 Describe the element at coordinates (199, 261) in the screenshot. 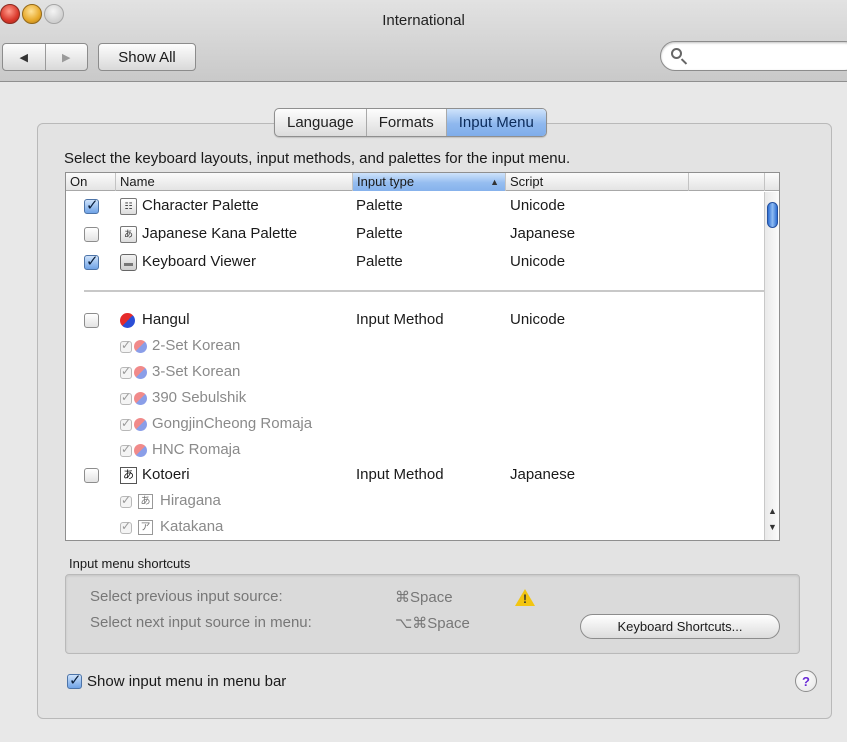

I see `row-name: Keyboard Viewer` at that location.